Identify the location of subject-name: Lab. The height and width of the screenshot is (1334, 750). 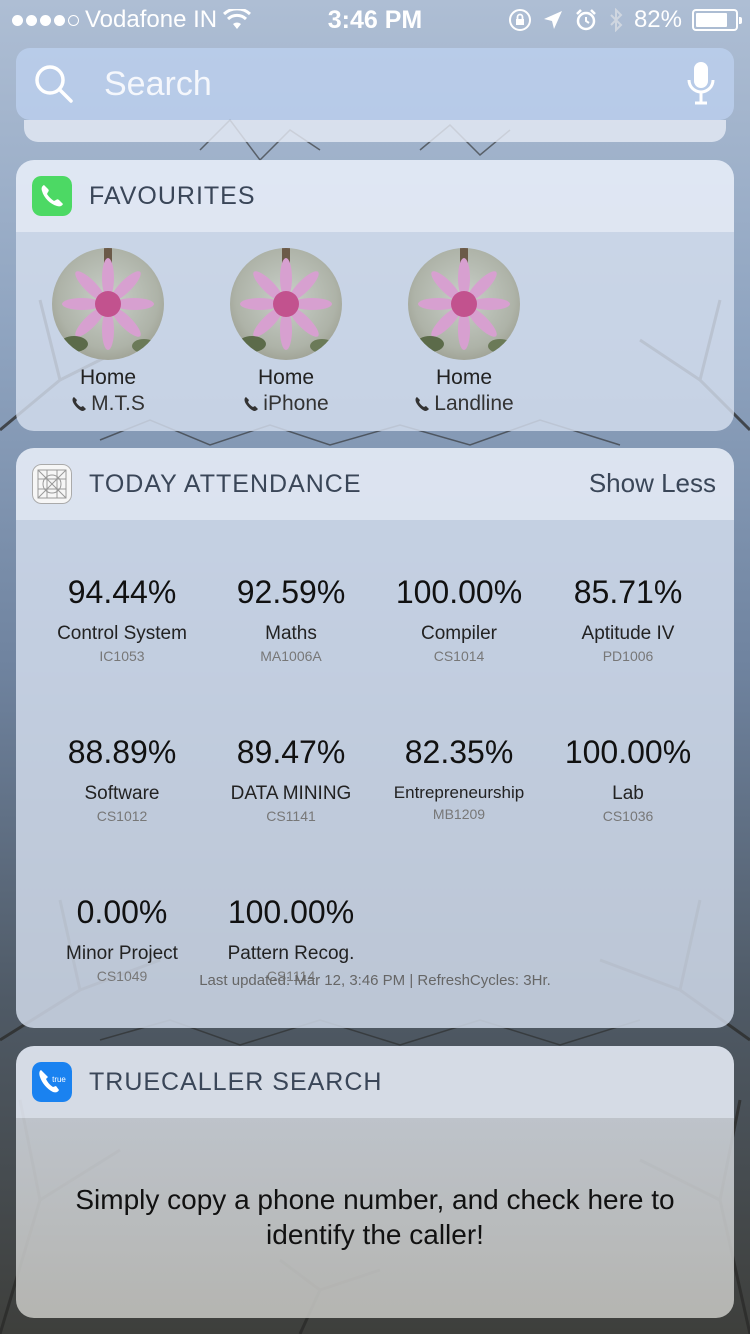
(628, 793).